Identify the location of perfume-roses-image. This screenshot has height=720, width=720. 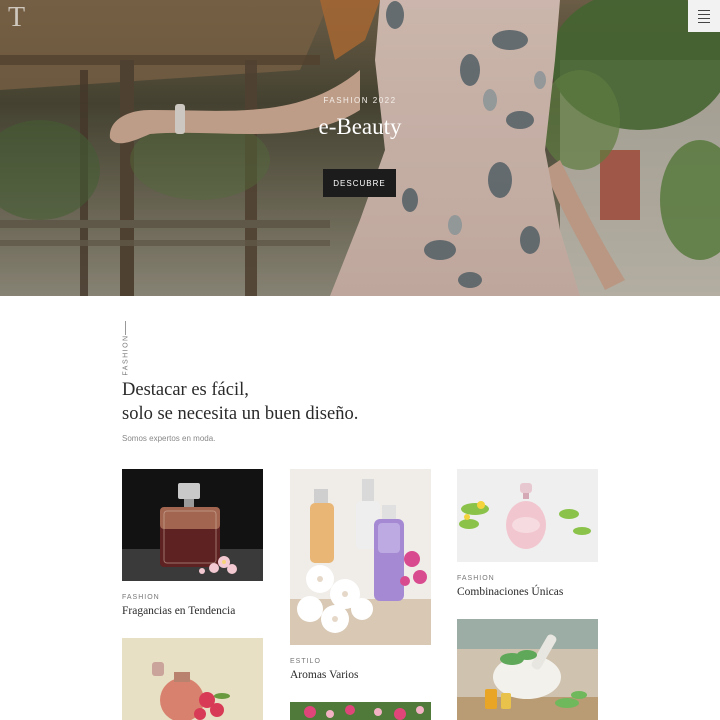
(192, 679).